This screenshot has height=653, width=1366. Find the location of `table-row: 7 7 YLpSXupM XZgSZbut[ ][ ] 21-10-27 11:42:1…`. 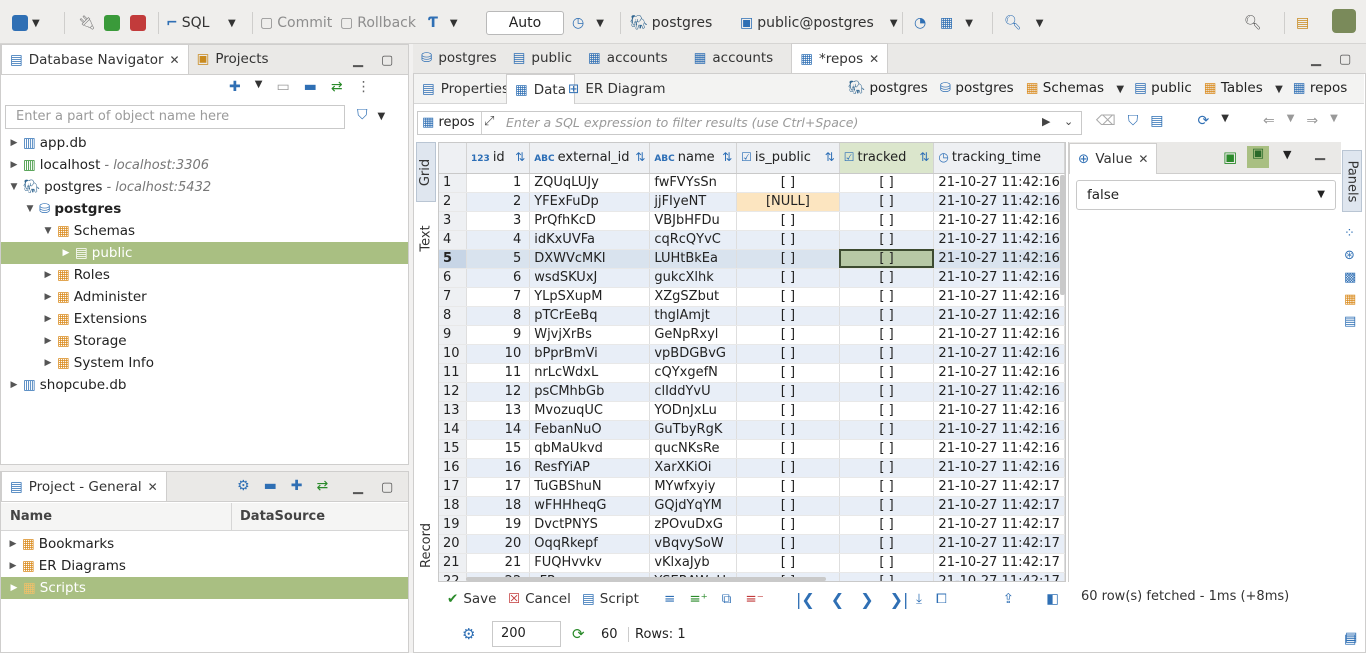

table-row: 7 7 YLpSXupM XZgSZbut[ ][ ] 21-10-27 11:42:1… is located at coordinates (752, 297).